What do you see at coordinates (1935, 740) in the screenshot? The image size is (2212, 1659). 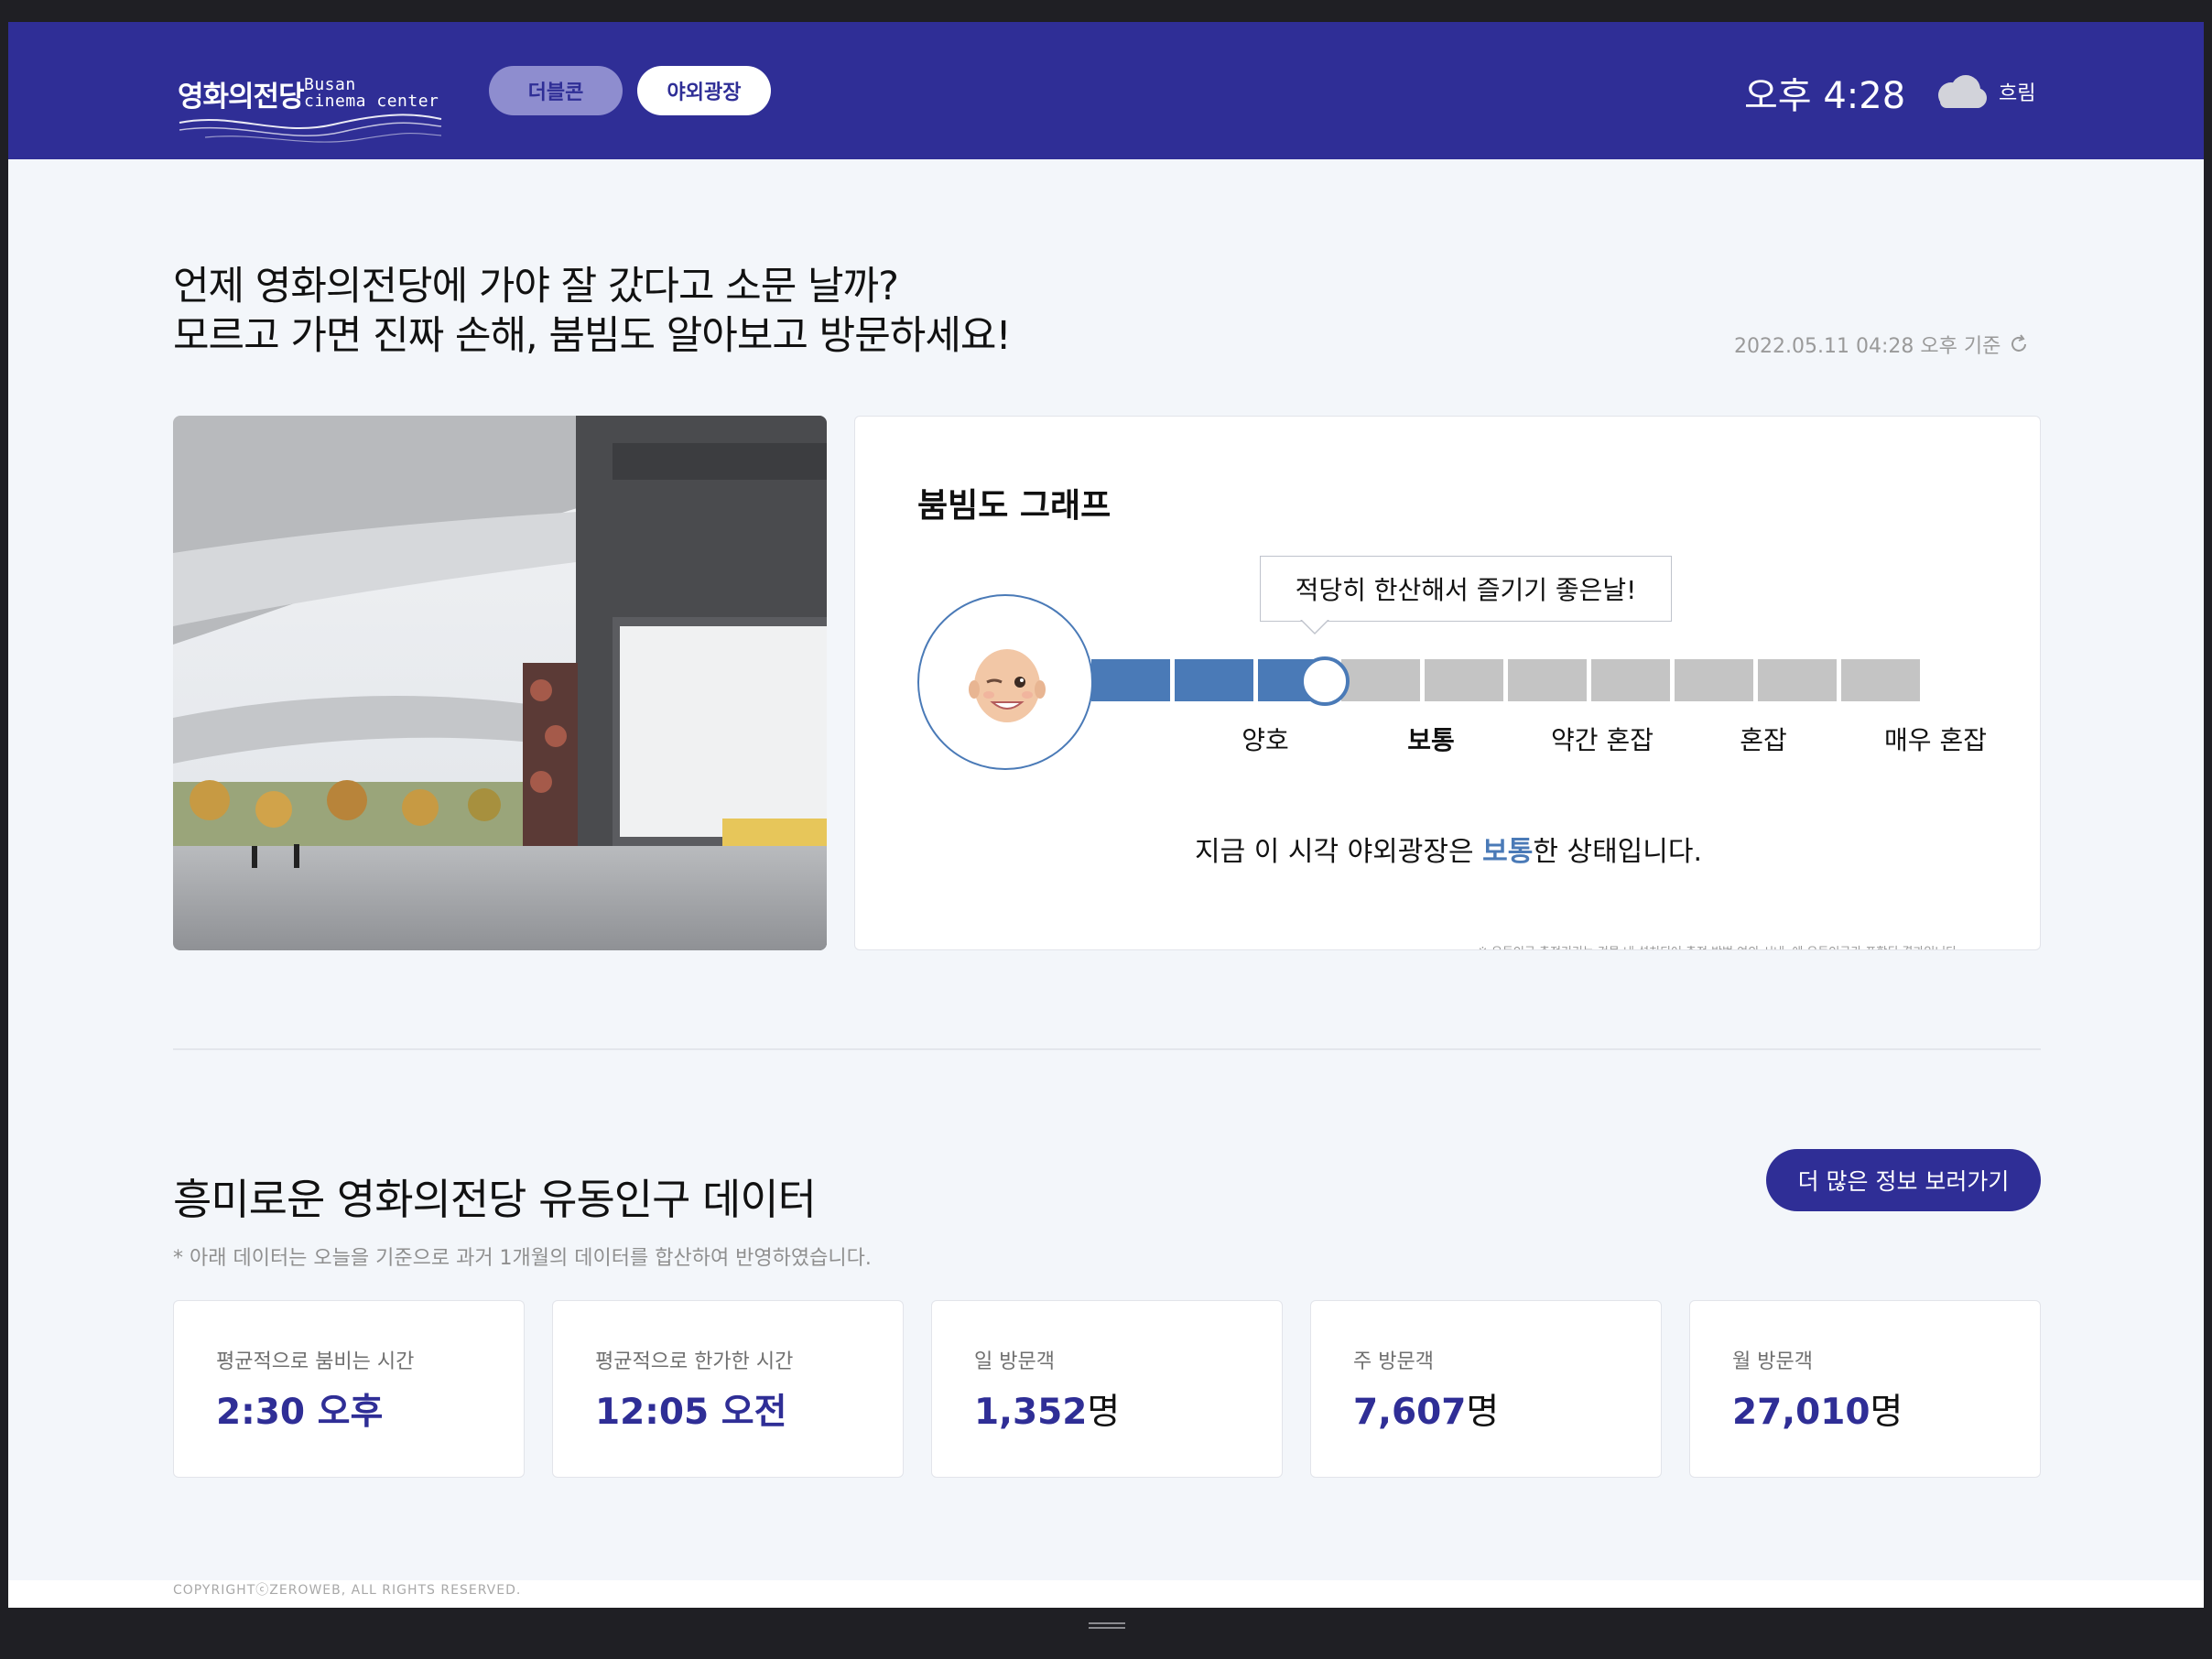 I see `scale-label-very-crowded: 매우 혼잡` at bounding box center [1935, 740].